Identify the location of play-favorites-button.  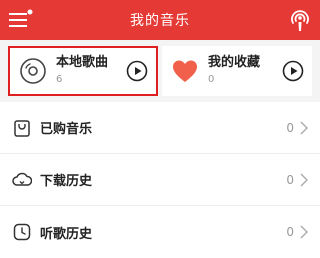
(293, 71).